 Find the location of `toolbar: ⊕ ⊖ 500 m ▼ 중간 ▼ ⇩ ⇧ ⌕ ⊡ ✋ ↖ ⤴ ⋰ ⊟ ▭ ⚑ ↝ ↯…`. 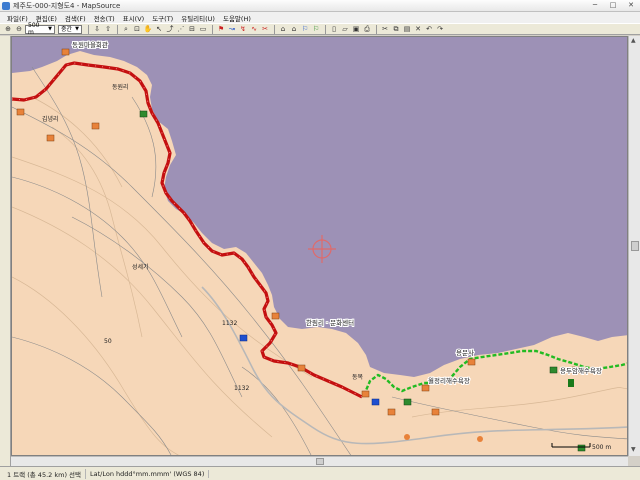

toolbar: ⊕ ⊖ 500 m ▼ 중간 ▼ ⇩ ⇧ ⌕ ⊡ ✋ ↖ ⤴ ⋰ ⊟ ▭ ⚑ ↝ ↯… is located at coordinates (320, 29).